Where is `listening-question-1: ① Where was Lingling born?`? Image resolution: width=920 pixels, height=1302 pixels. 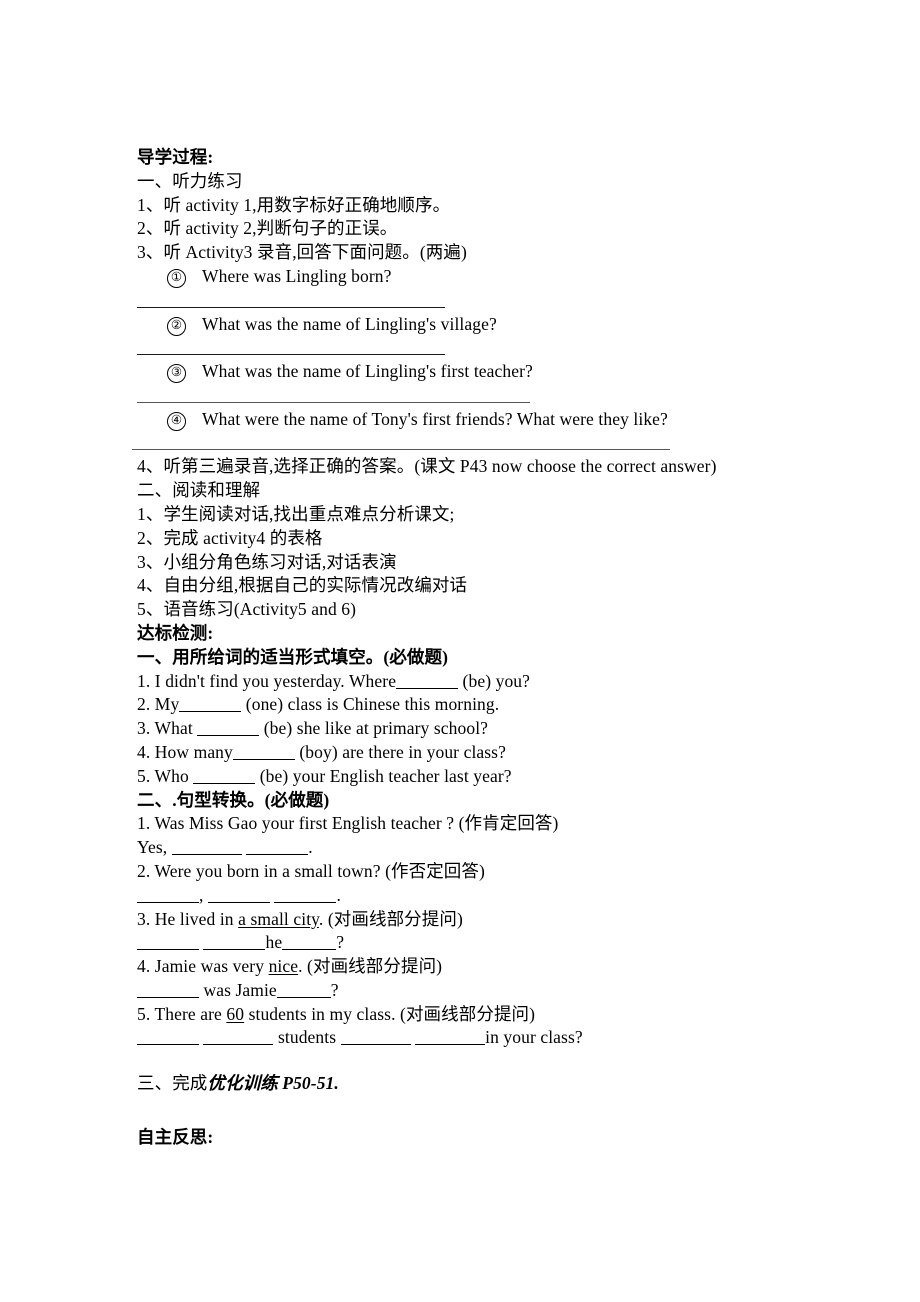
listening-question-1: ① Where was Lingling born? is located at coordinates (487, 277).